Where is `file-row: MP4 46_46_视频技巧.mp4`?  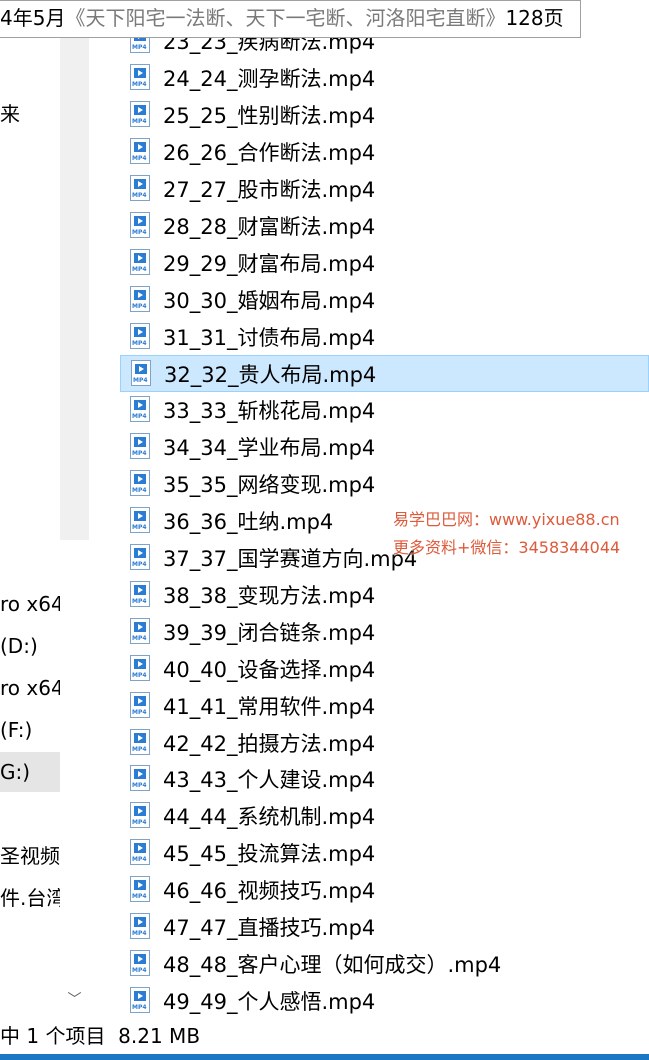
file-row: MP4 46_46_视频技巧.mp4 is located at coordinates (384, 890).